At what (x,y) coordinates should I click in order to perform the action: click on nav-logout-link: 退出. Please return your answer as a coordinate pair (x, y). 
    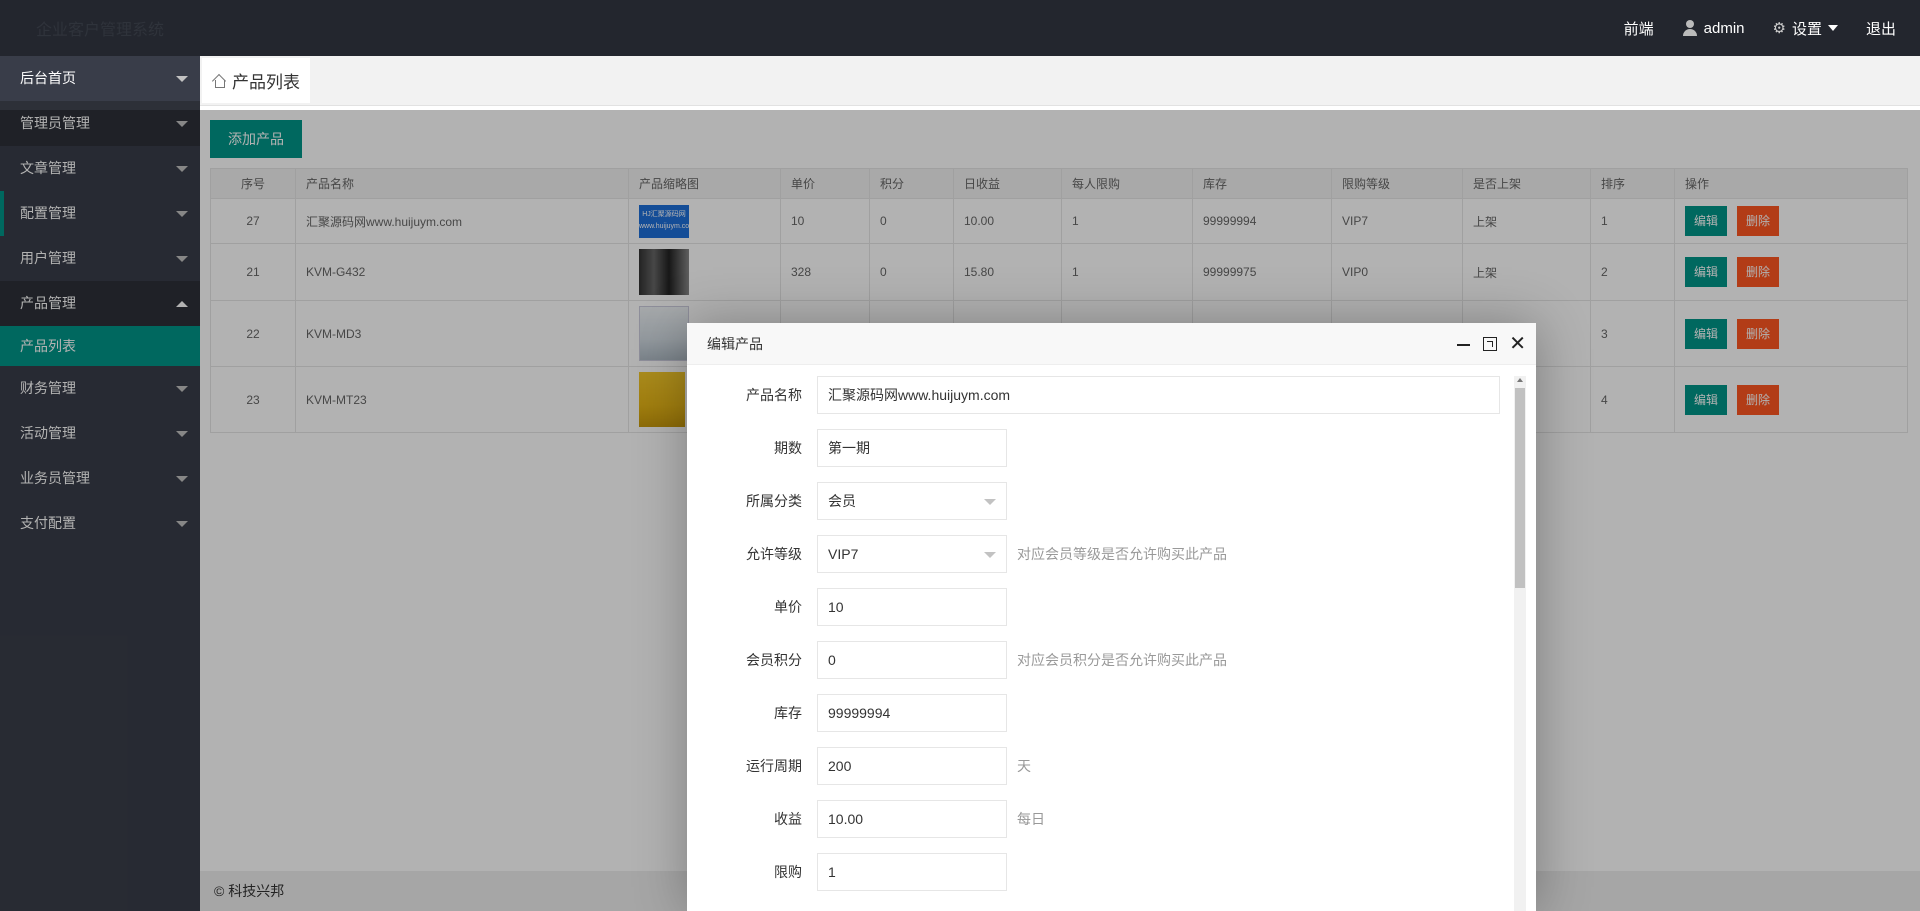
    Looking at the image, I should click on (1886, 28).